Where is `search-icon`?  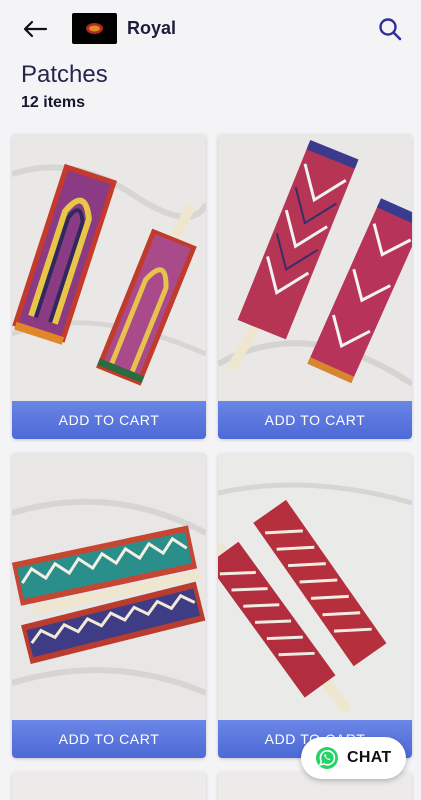 search-icon is located at coordinates (390, 29).